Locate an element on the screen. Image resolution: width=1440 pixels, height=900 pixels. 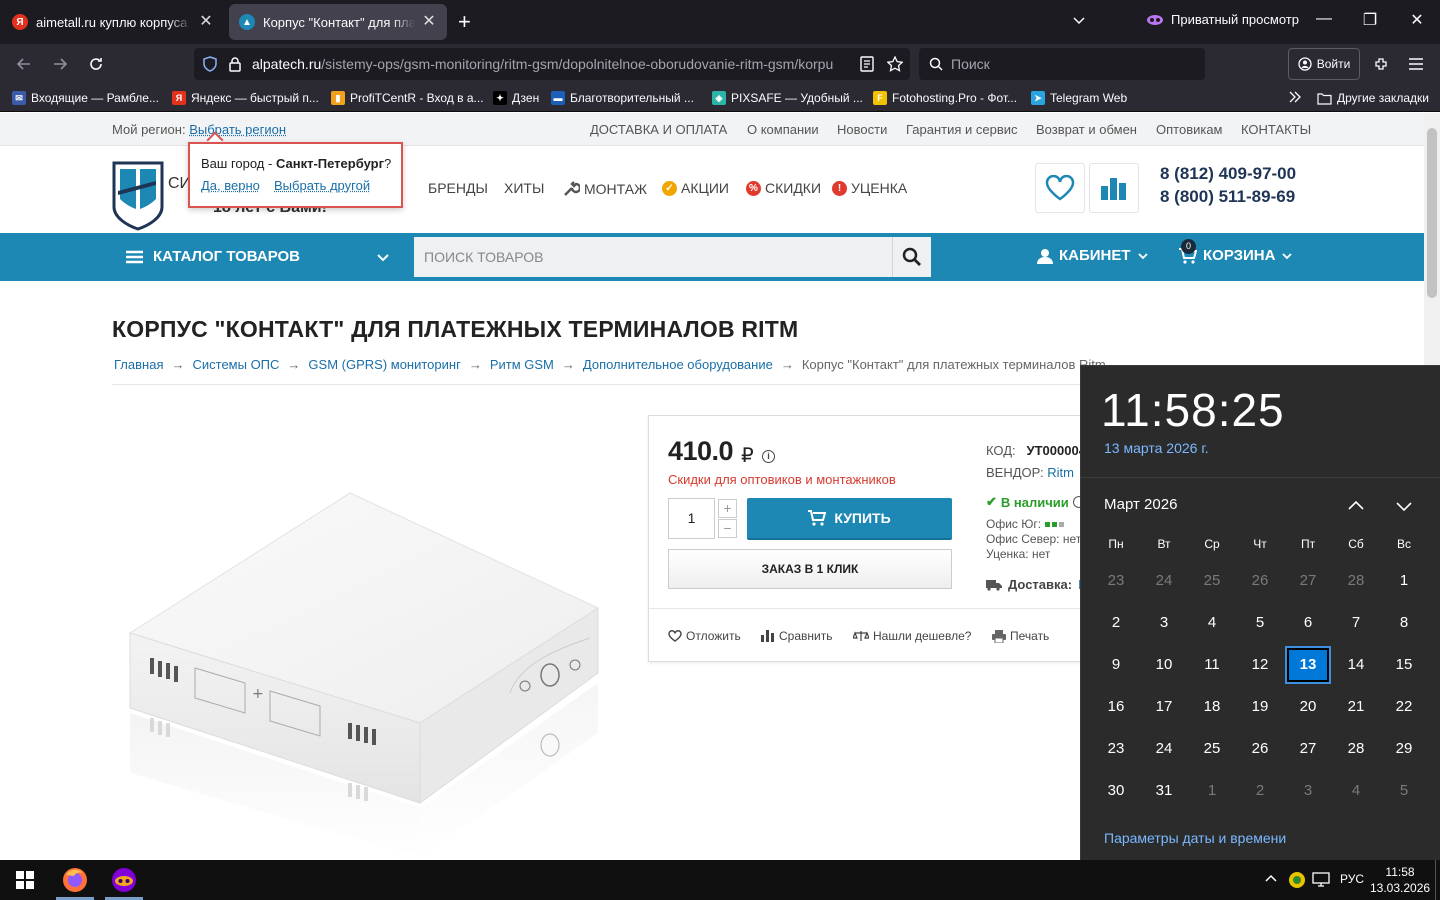
catalog-button: КАТАЛОГ ТОВАРОВ is located at coordinates (213, 256).